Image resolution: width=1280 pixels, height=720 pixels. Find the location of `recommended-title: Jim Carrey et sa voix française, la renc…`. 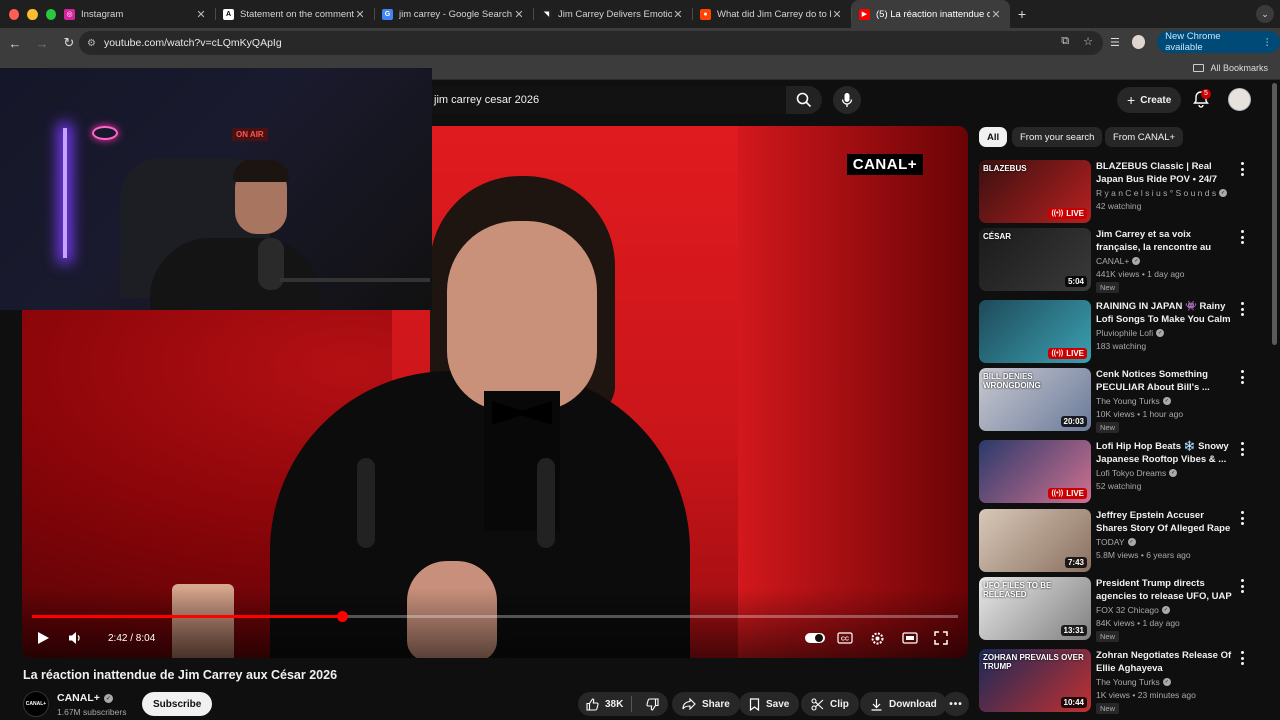

recommended-title: Jim Carrey et sa voix française, la renc… is located at coordinates (1165, 241).